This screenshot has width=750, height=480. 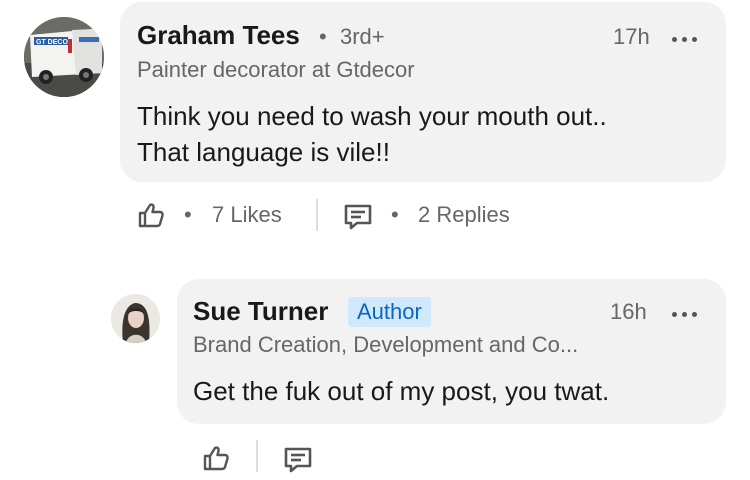 What do you see at coordinates (464, 215) in the screenshot?
I see `replies-count: 2 Replies` at bounding box center [464, 215].